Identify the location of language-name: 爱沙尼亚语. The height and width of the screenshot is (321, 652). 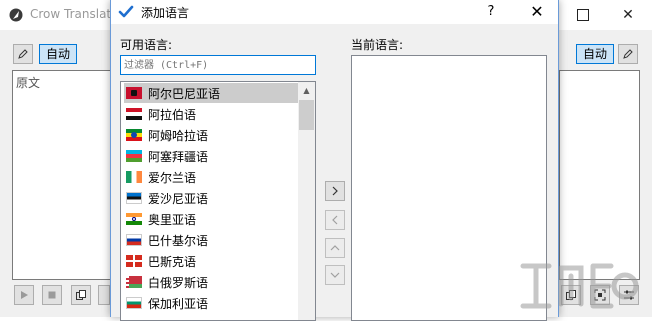
(178, 198).